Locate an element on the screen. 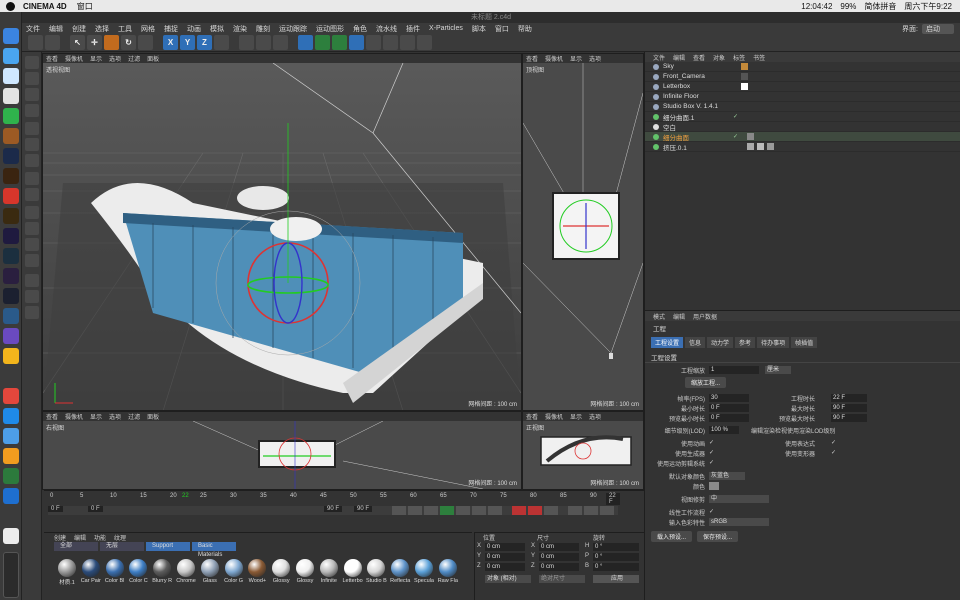 The image size is (960, 600). rotation-p-field: 0 ° is located at coordinates (616, 557).